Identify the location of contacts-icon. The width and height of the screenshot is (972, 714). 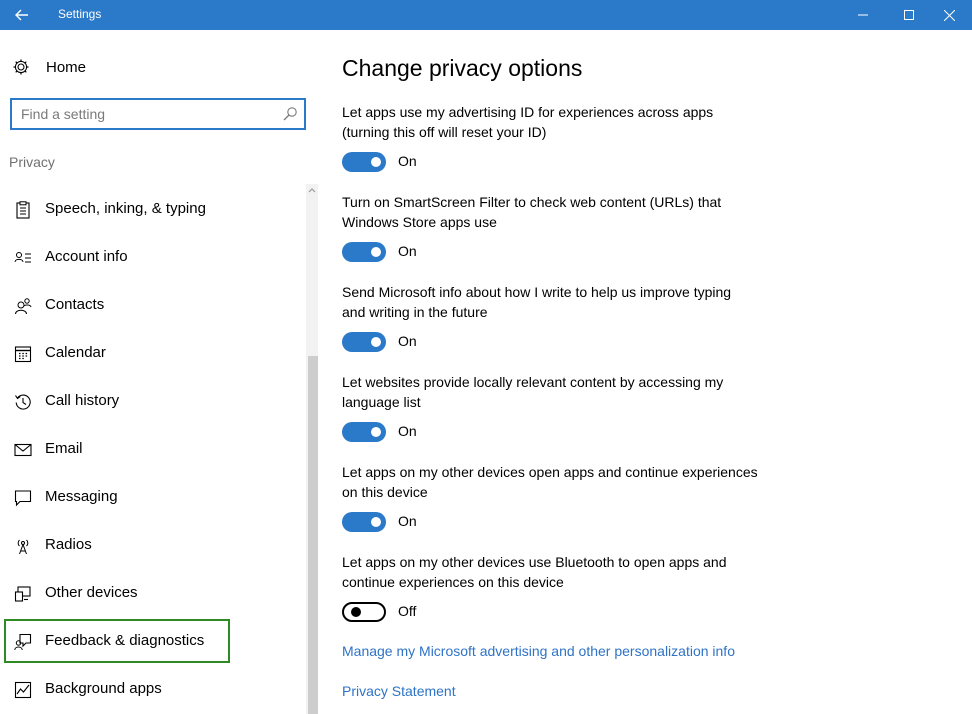
(23, 306).